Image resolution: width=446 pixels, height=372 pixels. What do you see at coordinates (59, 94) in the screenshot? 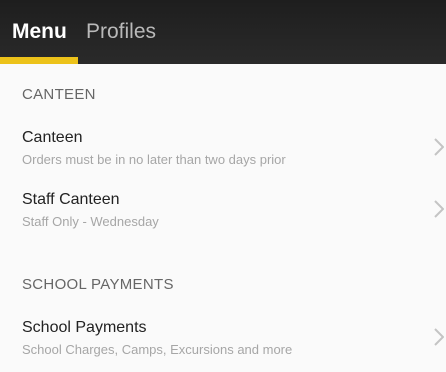
I see `section-header-canteen: CANTEEN` at bounding box center [59, 94].